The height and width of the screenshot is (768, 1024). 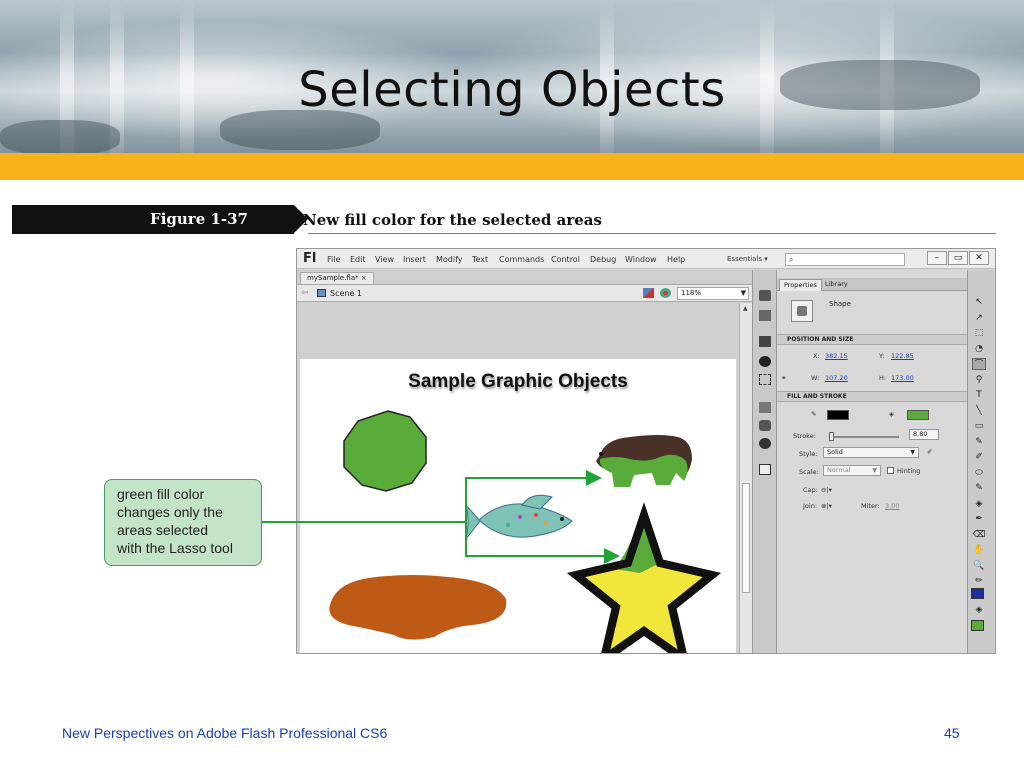 I want to click on color-panel-icon, so click(x=765, y=315).